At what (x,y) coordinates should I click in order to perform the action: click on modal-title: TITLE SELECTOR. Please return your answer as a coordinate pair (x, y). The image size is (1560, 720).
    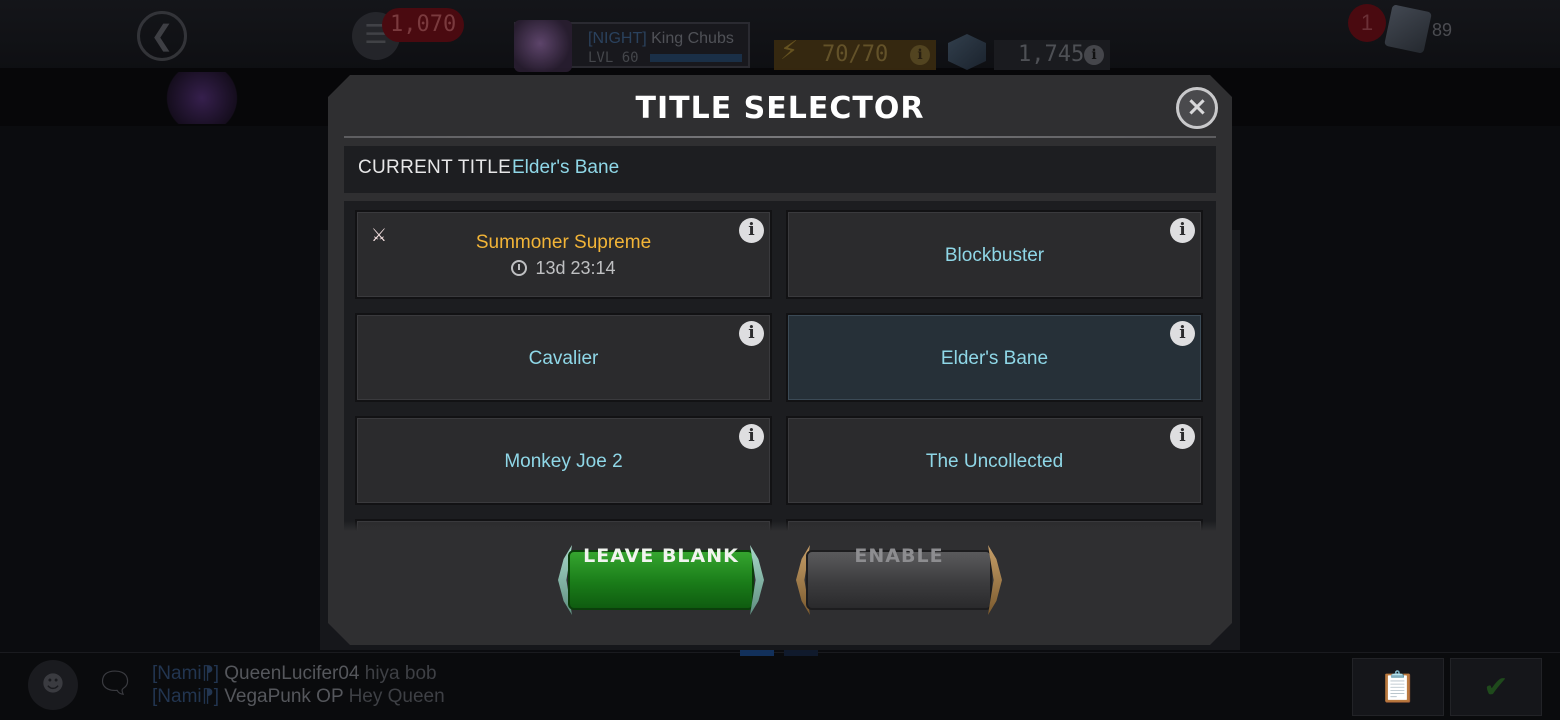
    Looking at the image, I should click on (780, 108).